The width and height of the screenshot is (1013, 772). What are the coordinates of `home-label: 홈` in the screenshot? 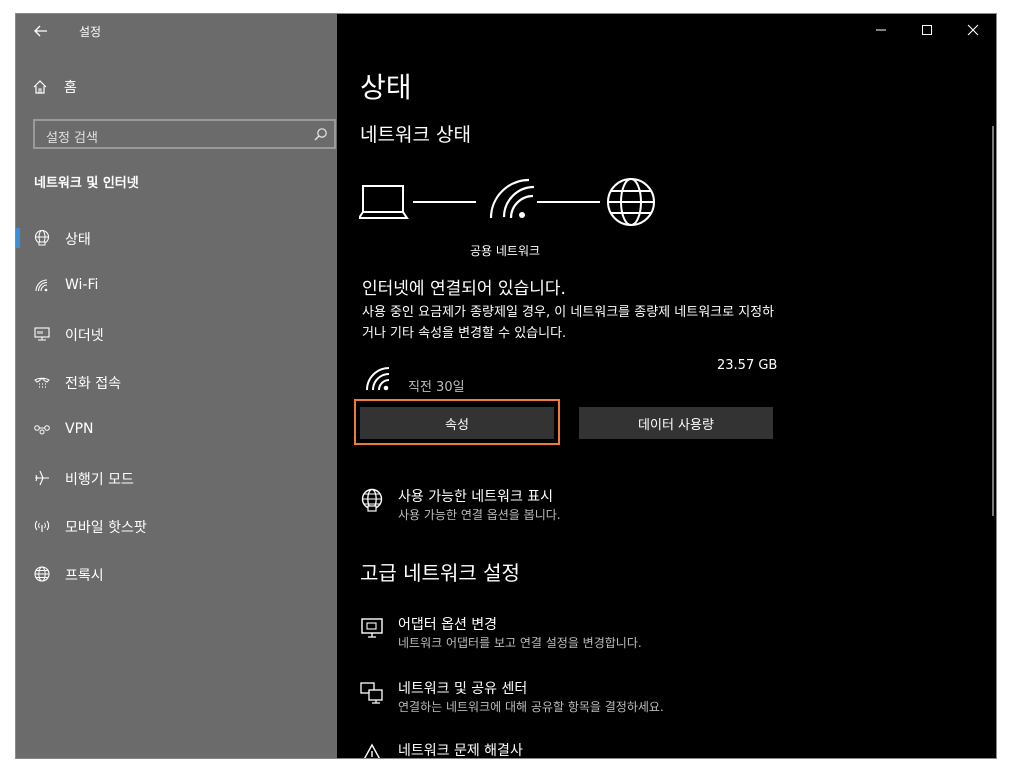 It's located at (70, 88).